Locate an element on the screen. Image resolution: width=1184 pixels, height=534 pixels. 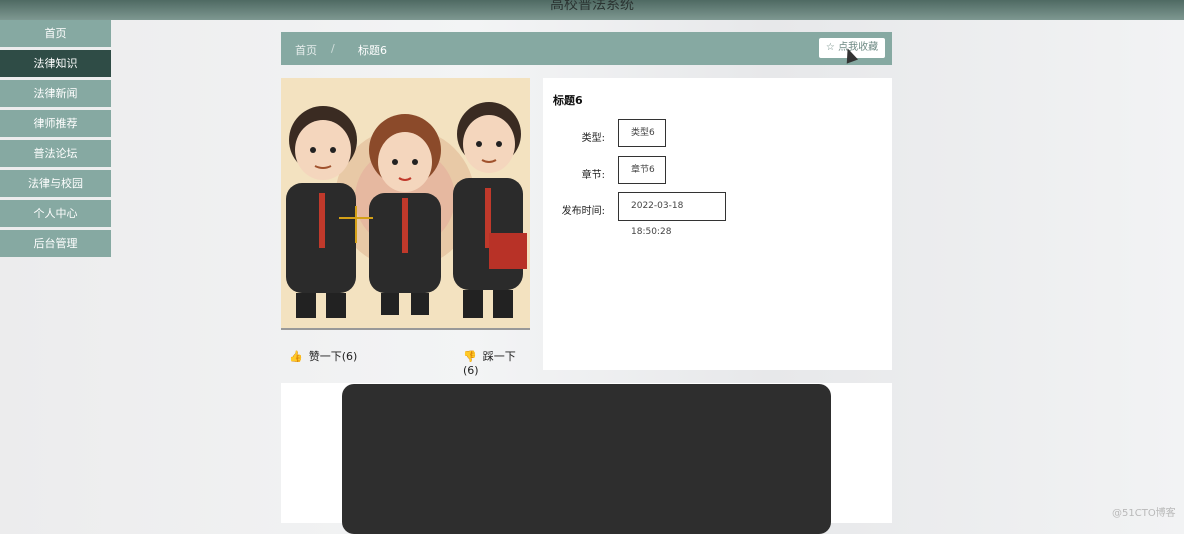
sidebar-item-user-center: 个人中心 is located at coordinates (55, 213).